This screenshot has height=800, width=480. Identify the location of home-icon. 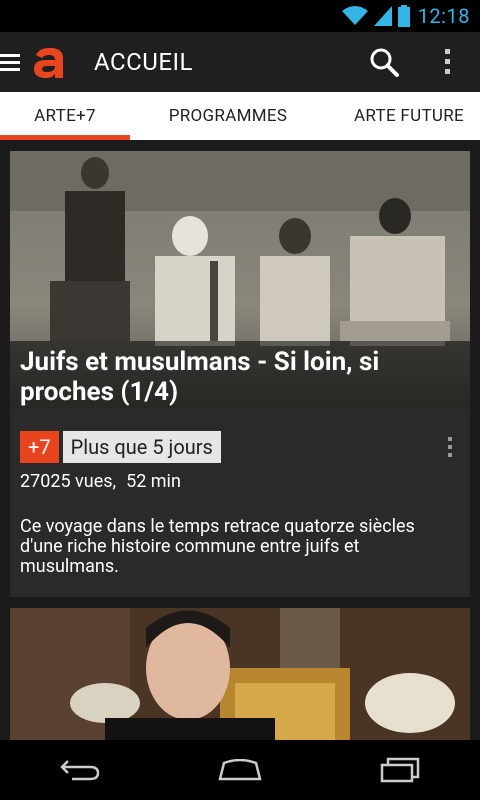
(240, 770).